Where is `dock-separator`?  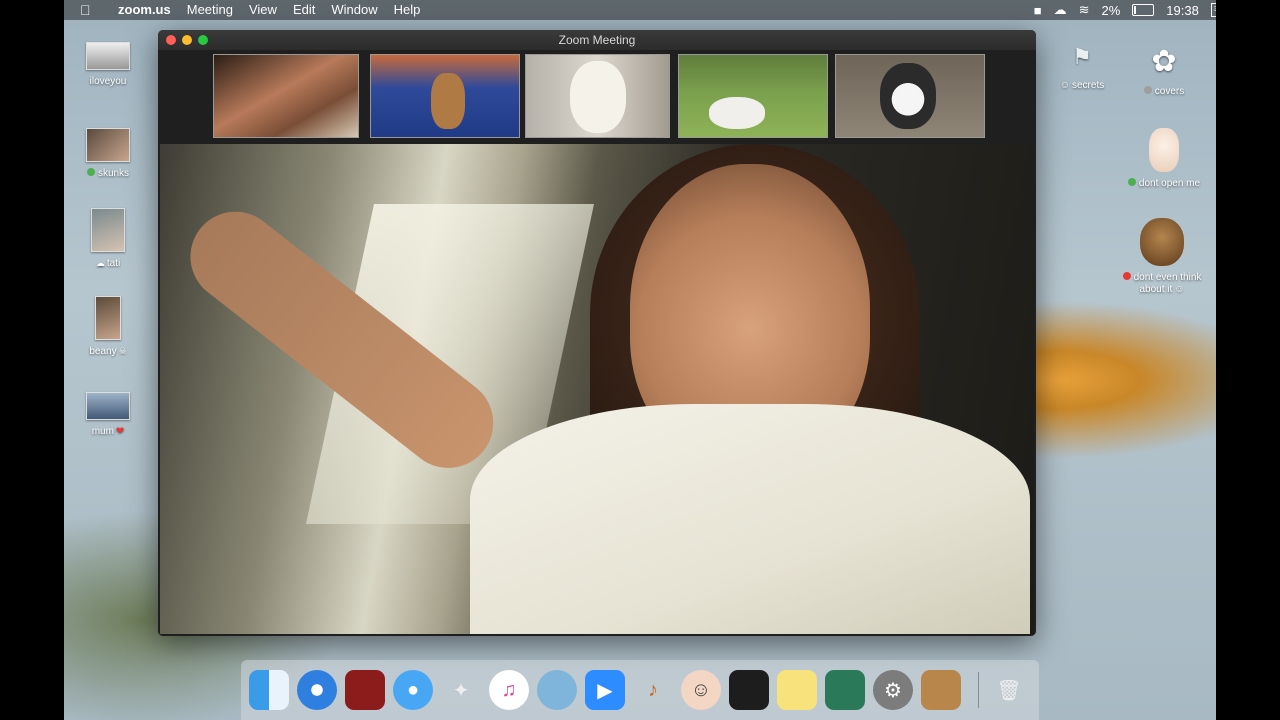
dock-separator is located at coordinates (978, 690).